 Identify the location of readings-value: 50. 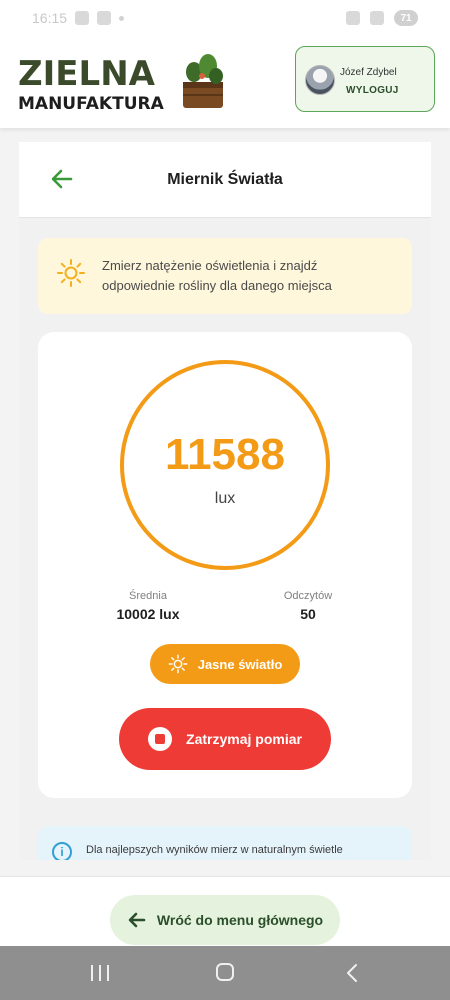
(308, 614).